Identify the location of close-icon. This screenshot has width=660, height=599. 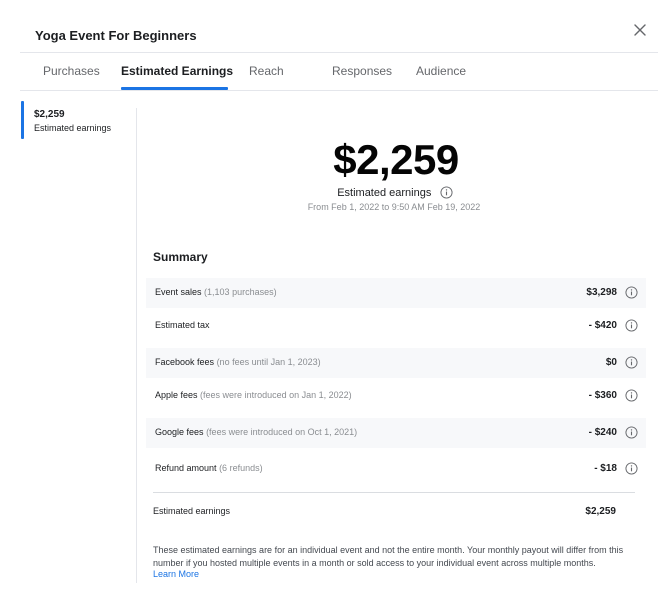
(640, 30).